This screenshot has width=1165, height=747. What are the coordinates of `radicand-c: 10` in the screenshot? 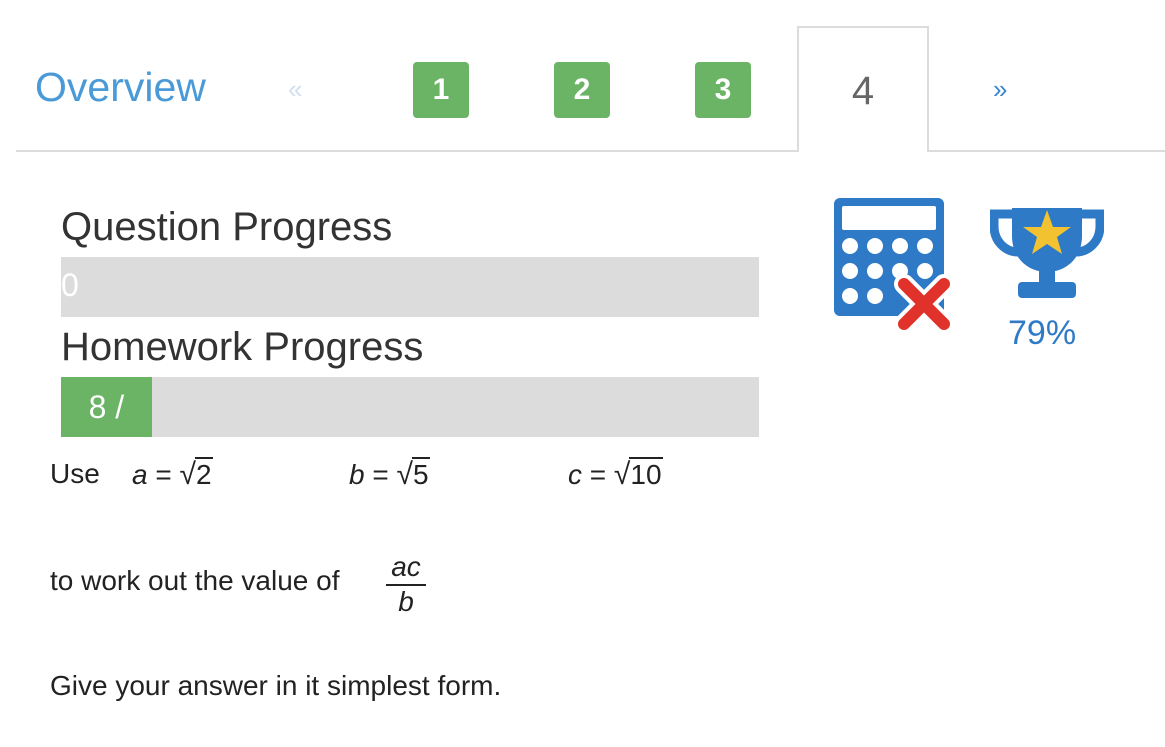 It's located at (646, 473).